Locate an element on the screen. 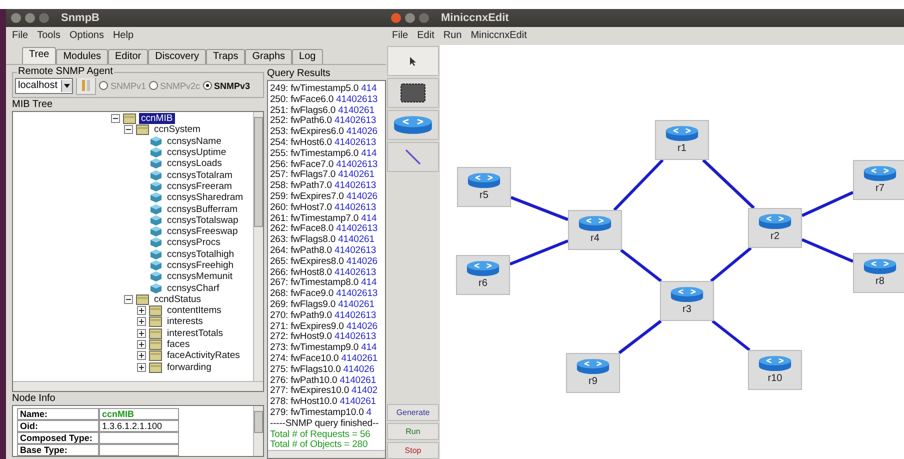 This screenshot has height=459, width=904. tree-item: interestTotals is located at coordinates (195, 333).